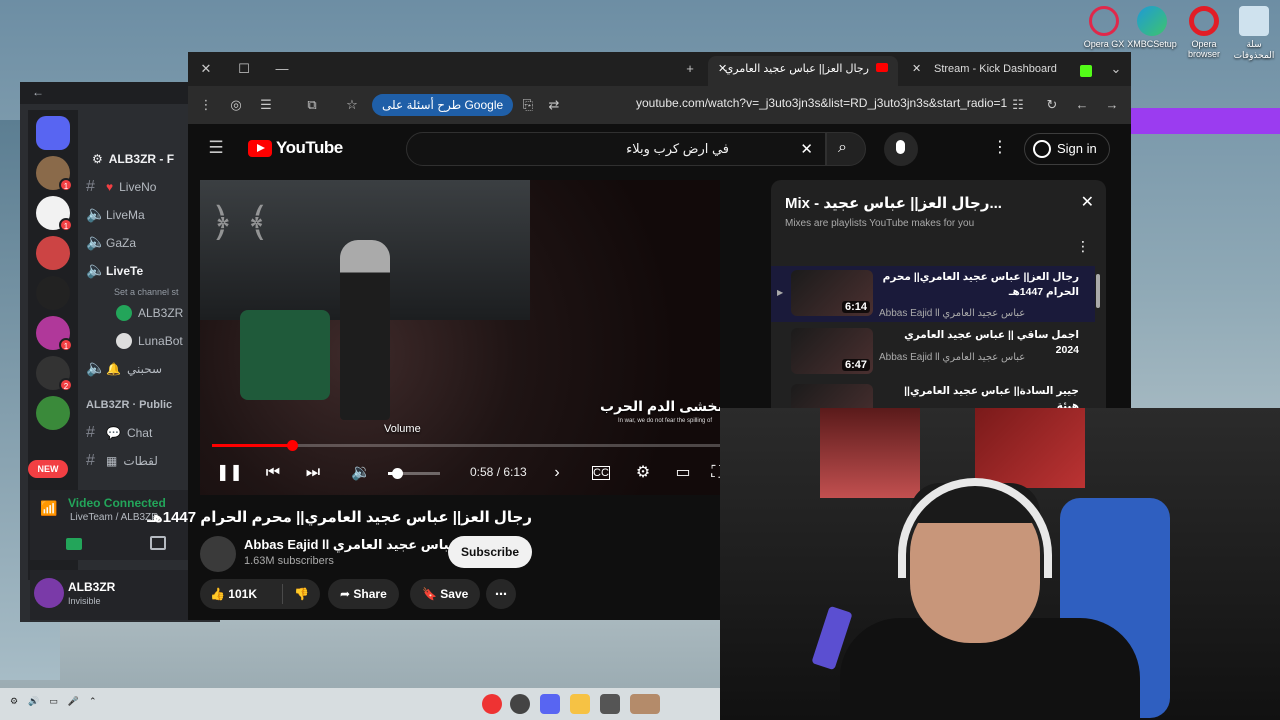 Image resolution: width=1280 pixels, height=720 pixels. I want to click on channel-name: Abbas Eajid ll عباس عجيد العامري, so click(357, 545).